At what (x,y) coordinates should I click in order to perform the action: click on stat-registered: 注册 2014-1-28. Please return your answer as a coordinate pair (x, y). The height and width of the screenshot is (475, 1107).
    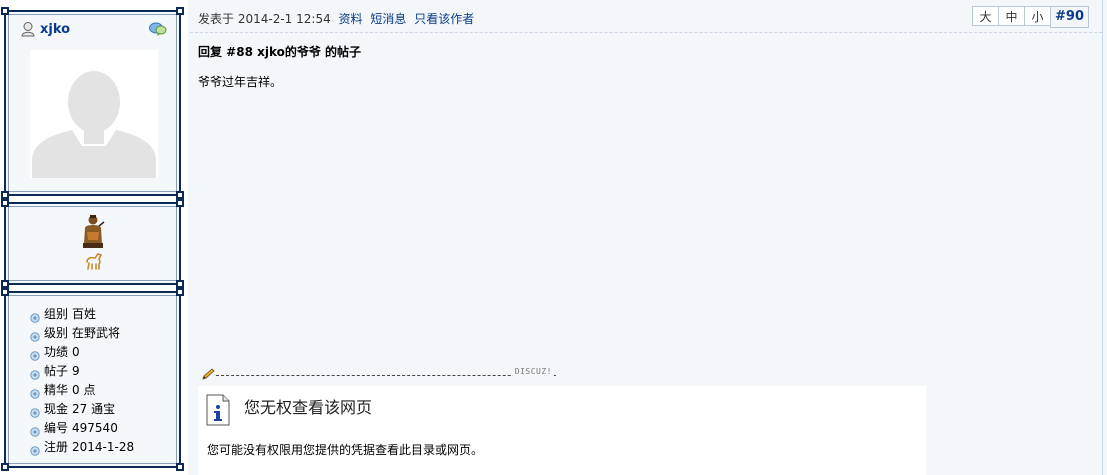
    Looking at the image, I should click on (82, 447).